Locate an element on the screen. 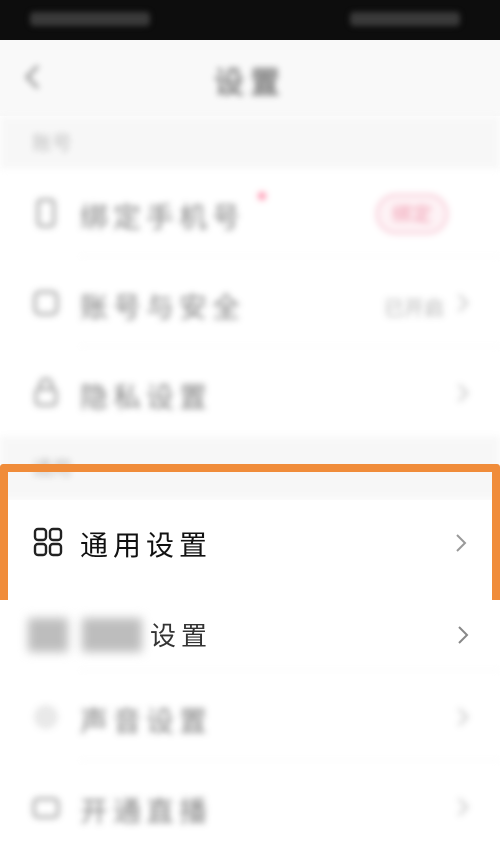 The height and width of the screenshot is (867, 500). nav-bar: 设置 is located at coordinates (250, 78).